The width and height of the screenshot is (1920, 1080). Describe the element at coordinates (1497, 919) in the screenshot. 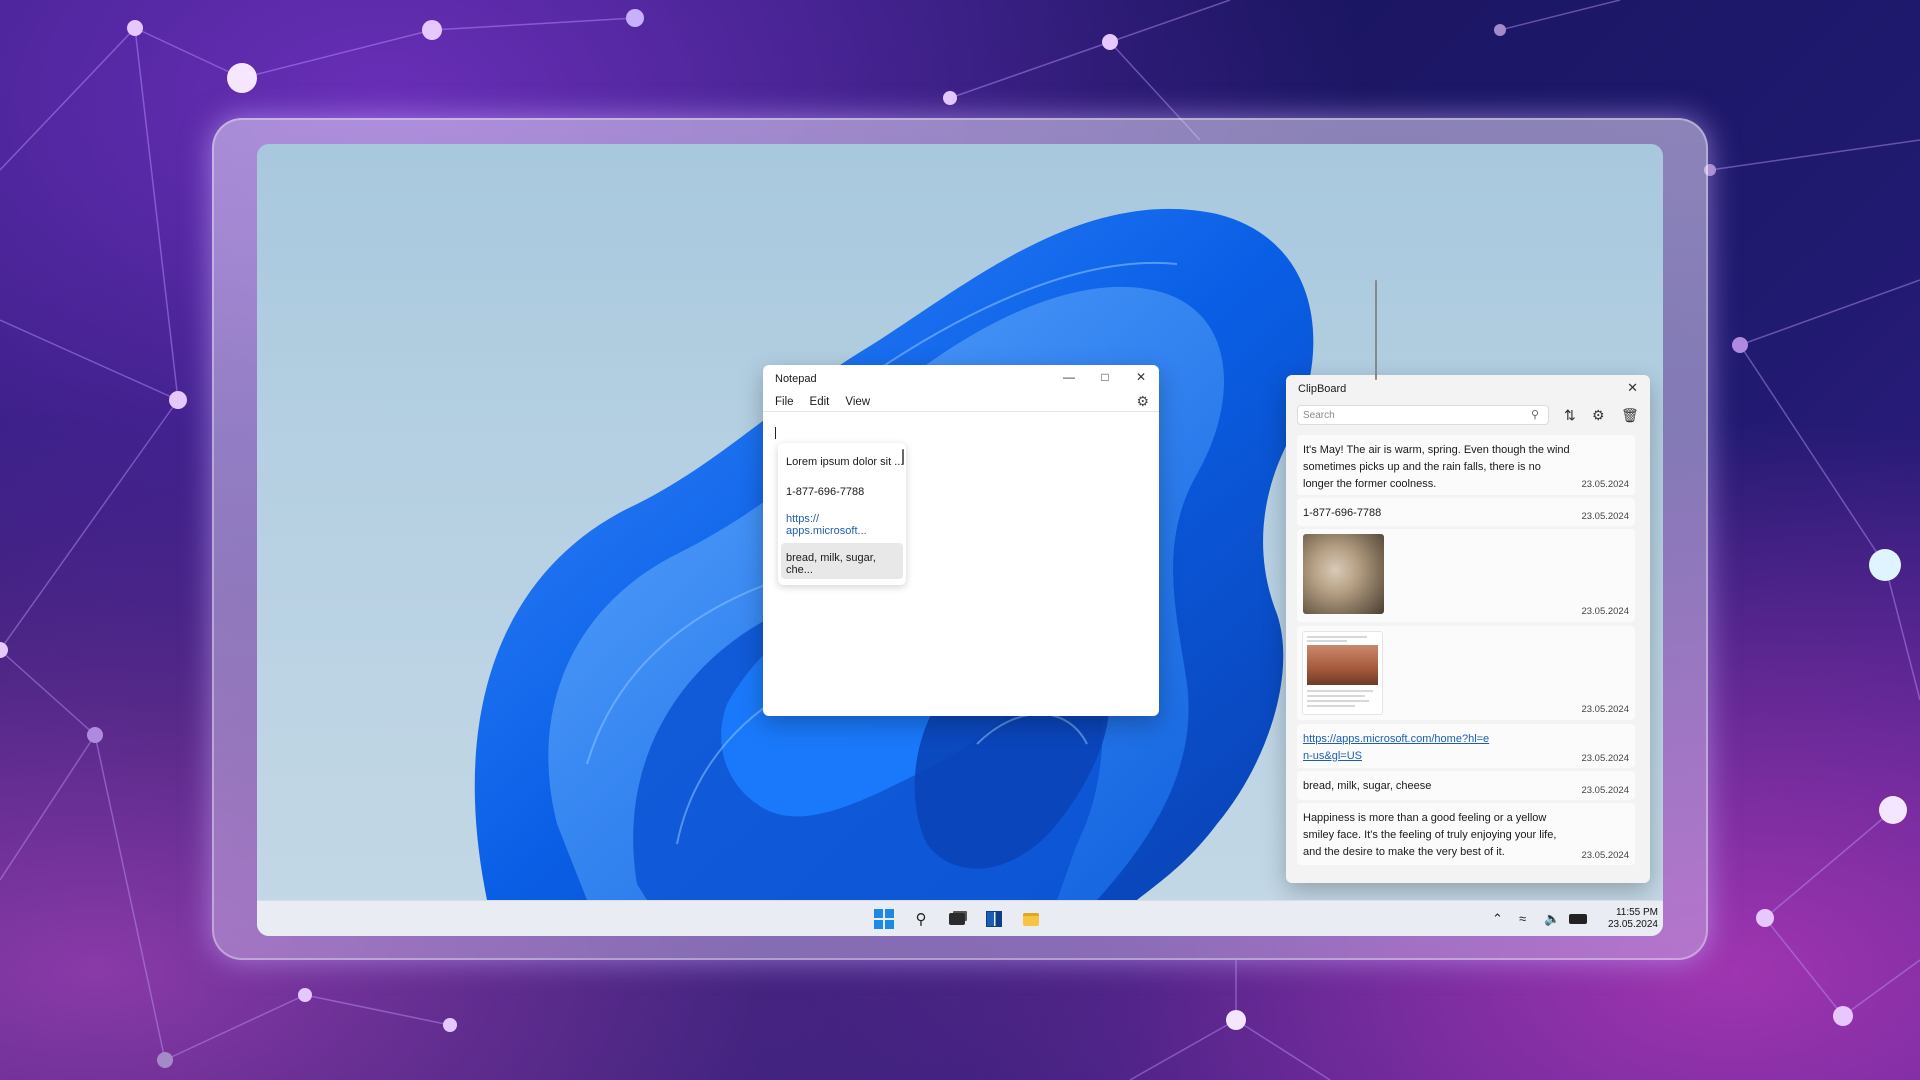

I see `chevron-up-icon: ⌃` at that location.